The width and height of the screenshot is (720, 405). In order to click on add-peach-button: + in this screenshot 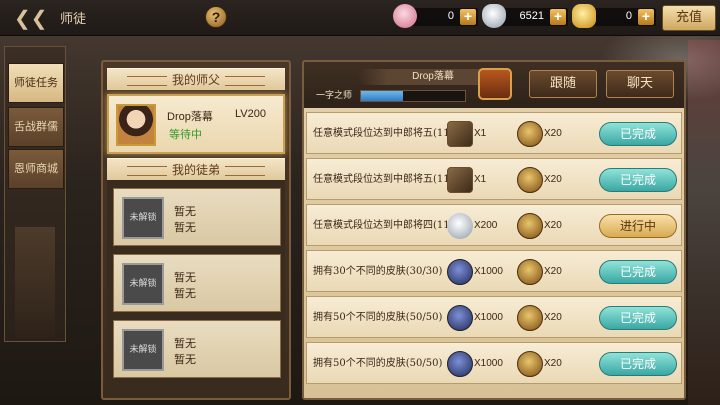, I will do `click(468, 17)`.